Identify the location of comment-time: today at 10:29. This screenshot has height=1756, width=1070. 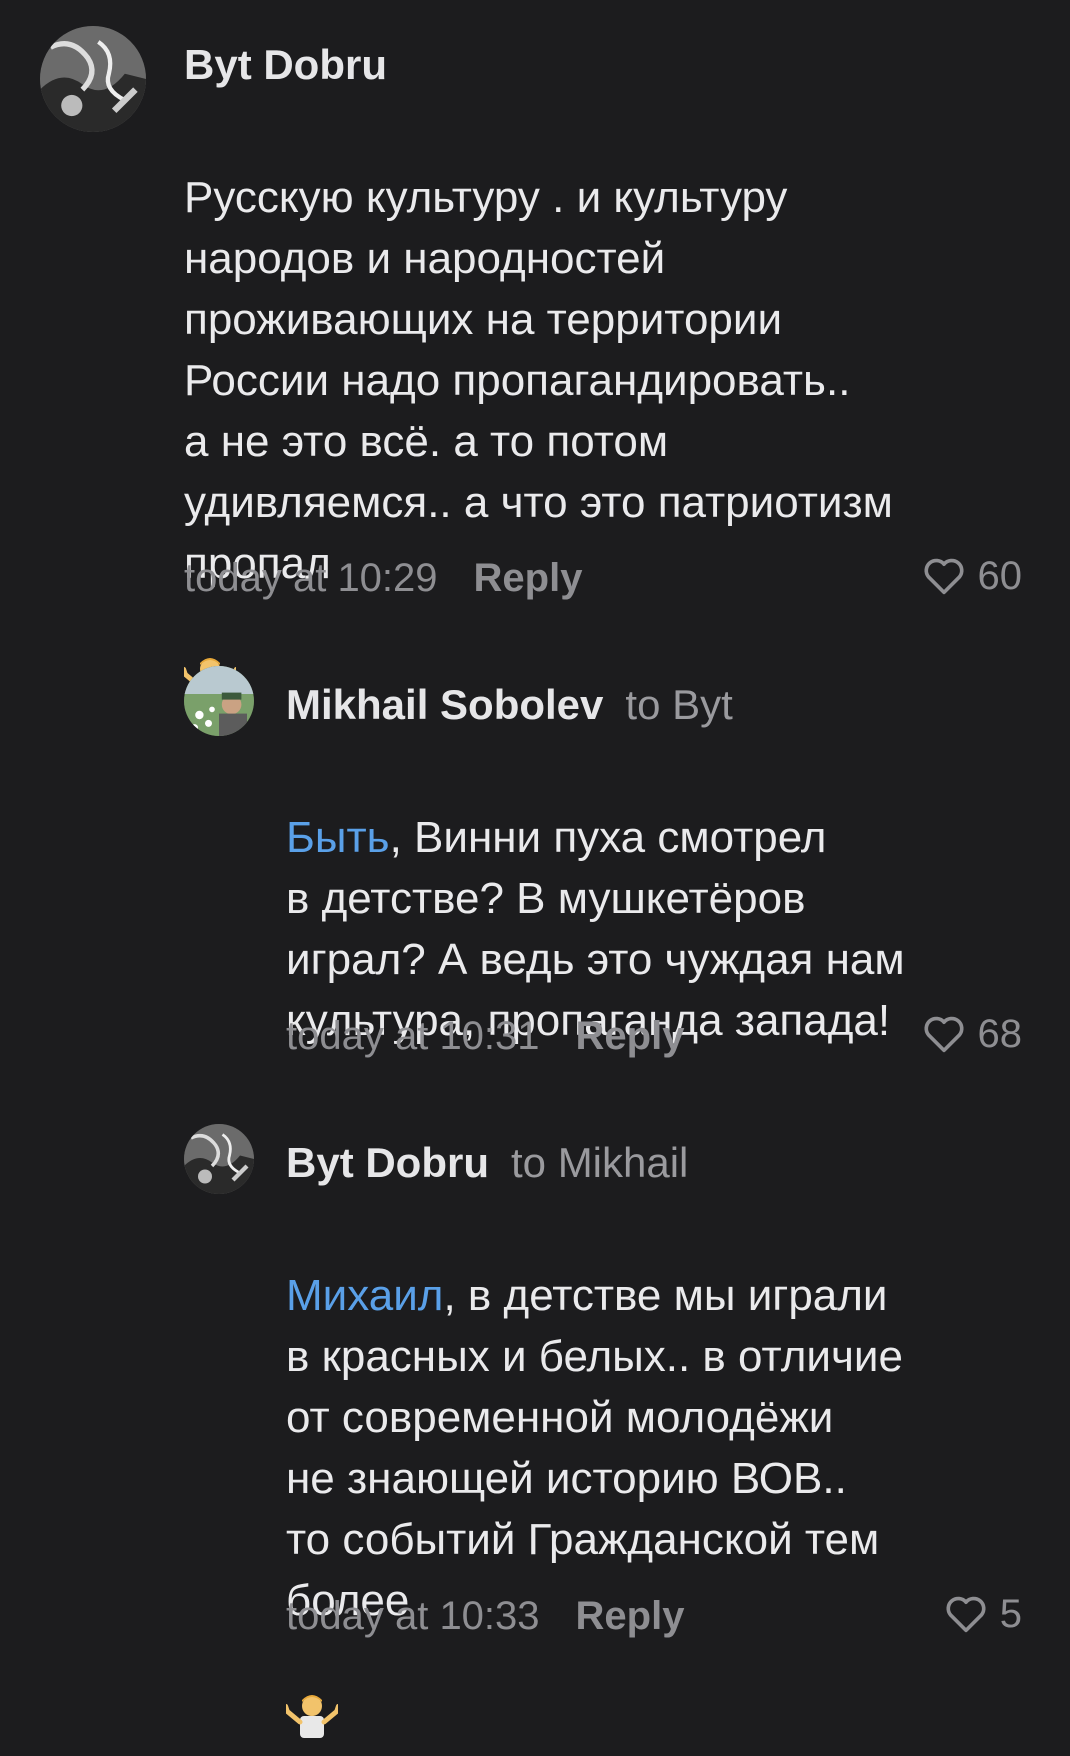
(311, 578).